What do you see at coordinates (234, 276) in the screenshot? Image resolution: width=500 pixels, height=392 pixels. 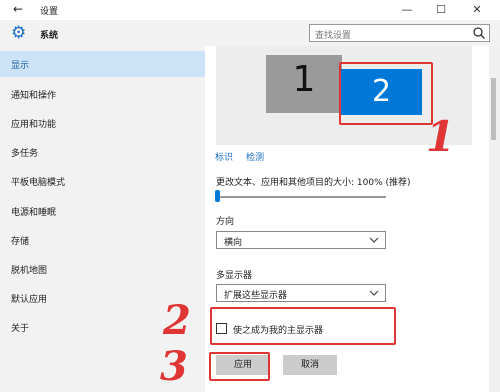 I see `multi-display-label: 多显示器` at bounding box center [234, 276].